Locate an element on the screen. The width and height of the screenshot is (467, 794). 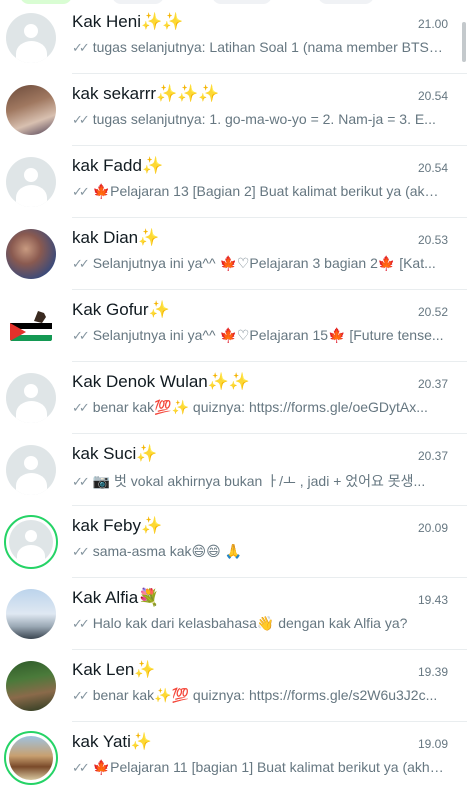
sparkle-emoji: ✨✨✨ is located at coordinates (188, 93).